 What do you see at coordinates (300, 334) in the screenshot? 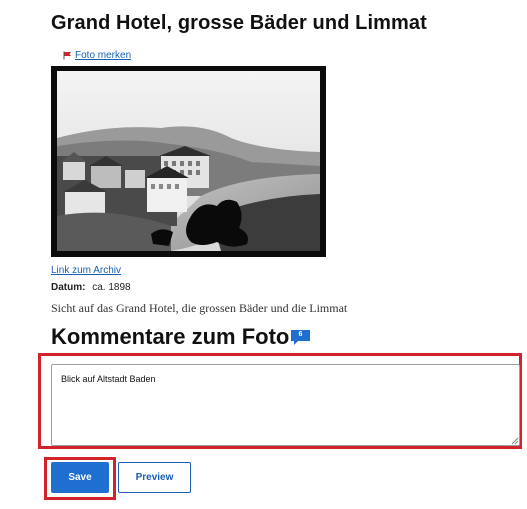
I see `comment-count: 6` at bounding box center [300, 334].